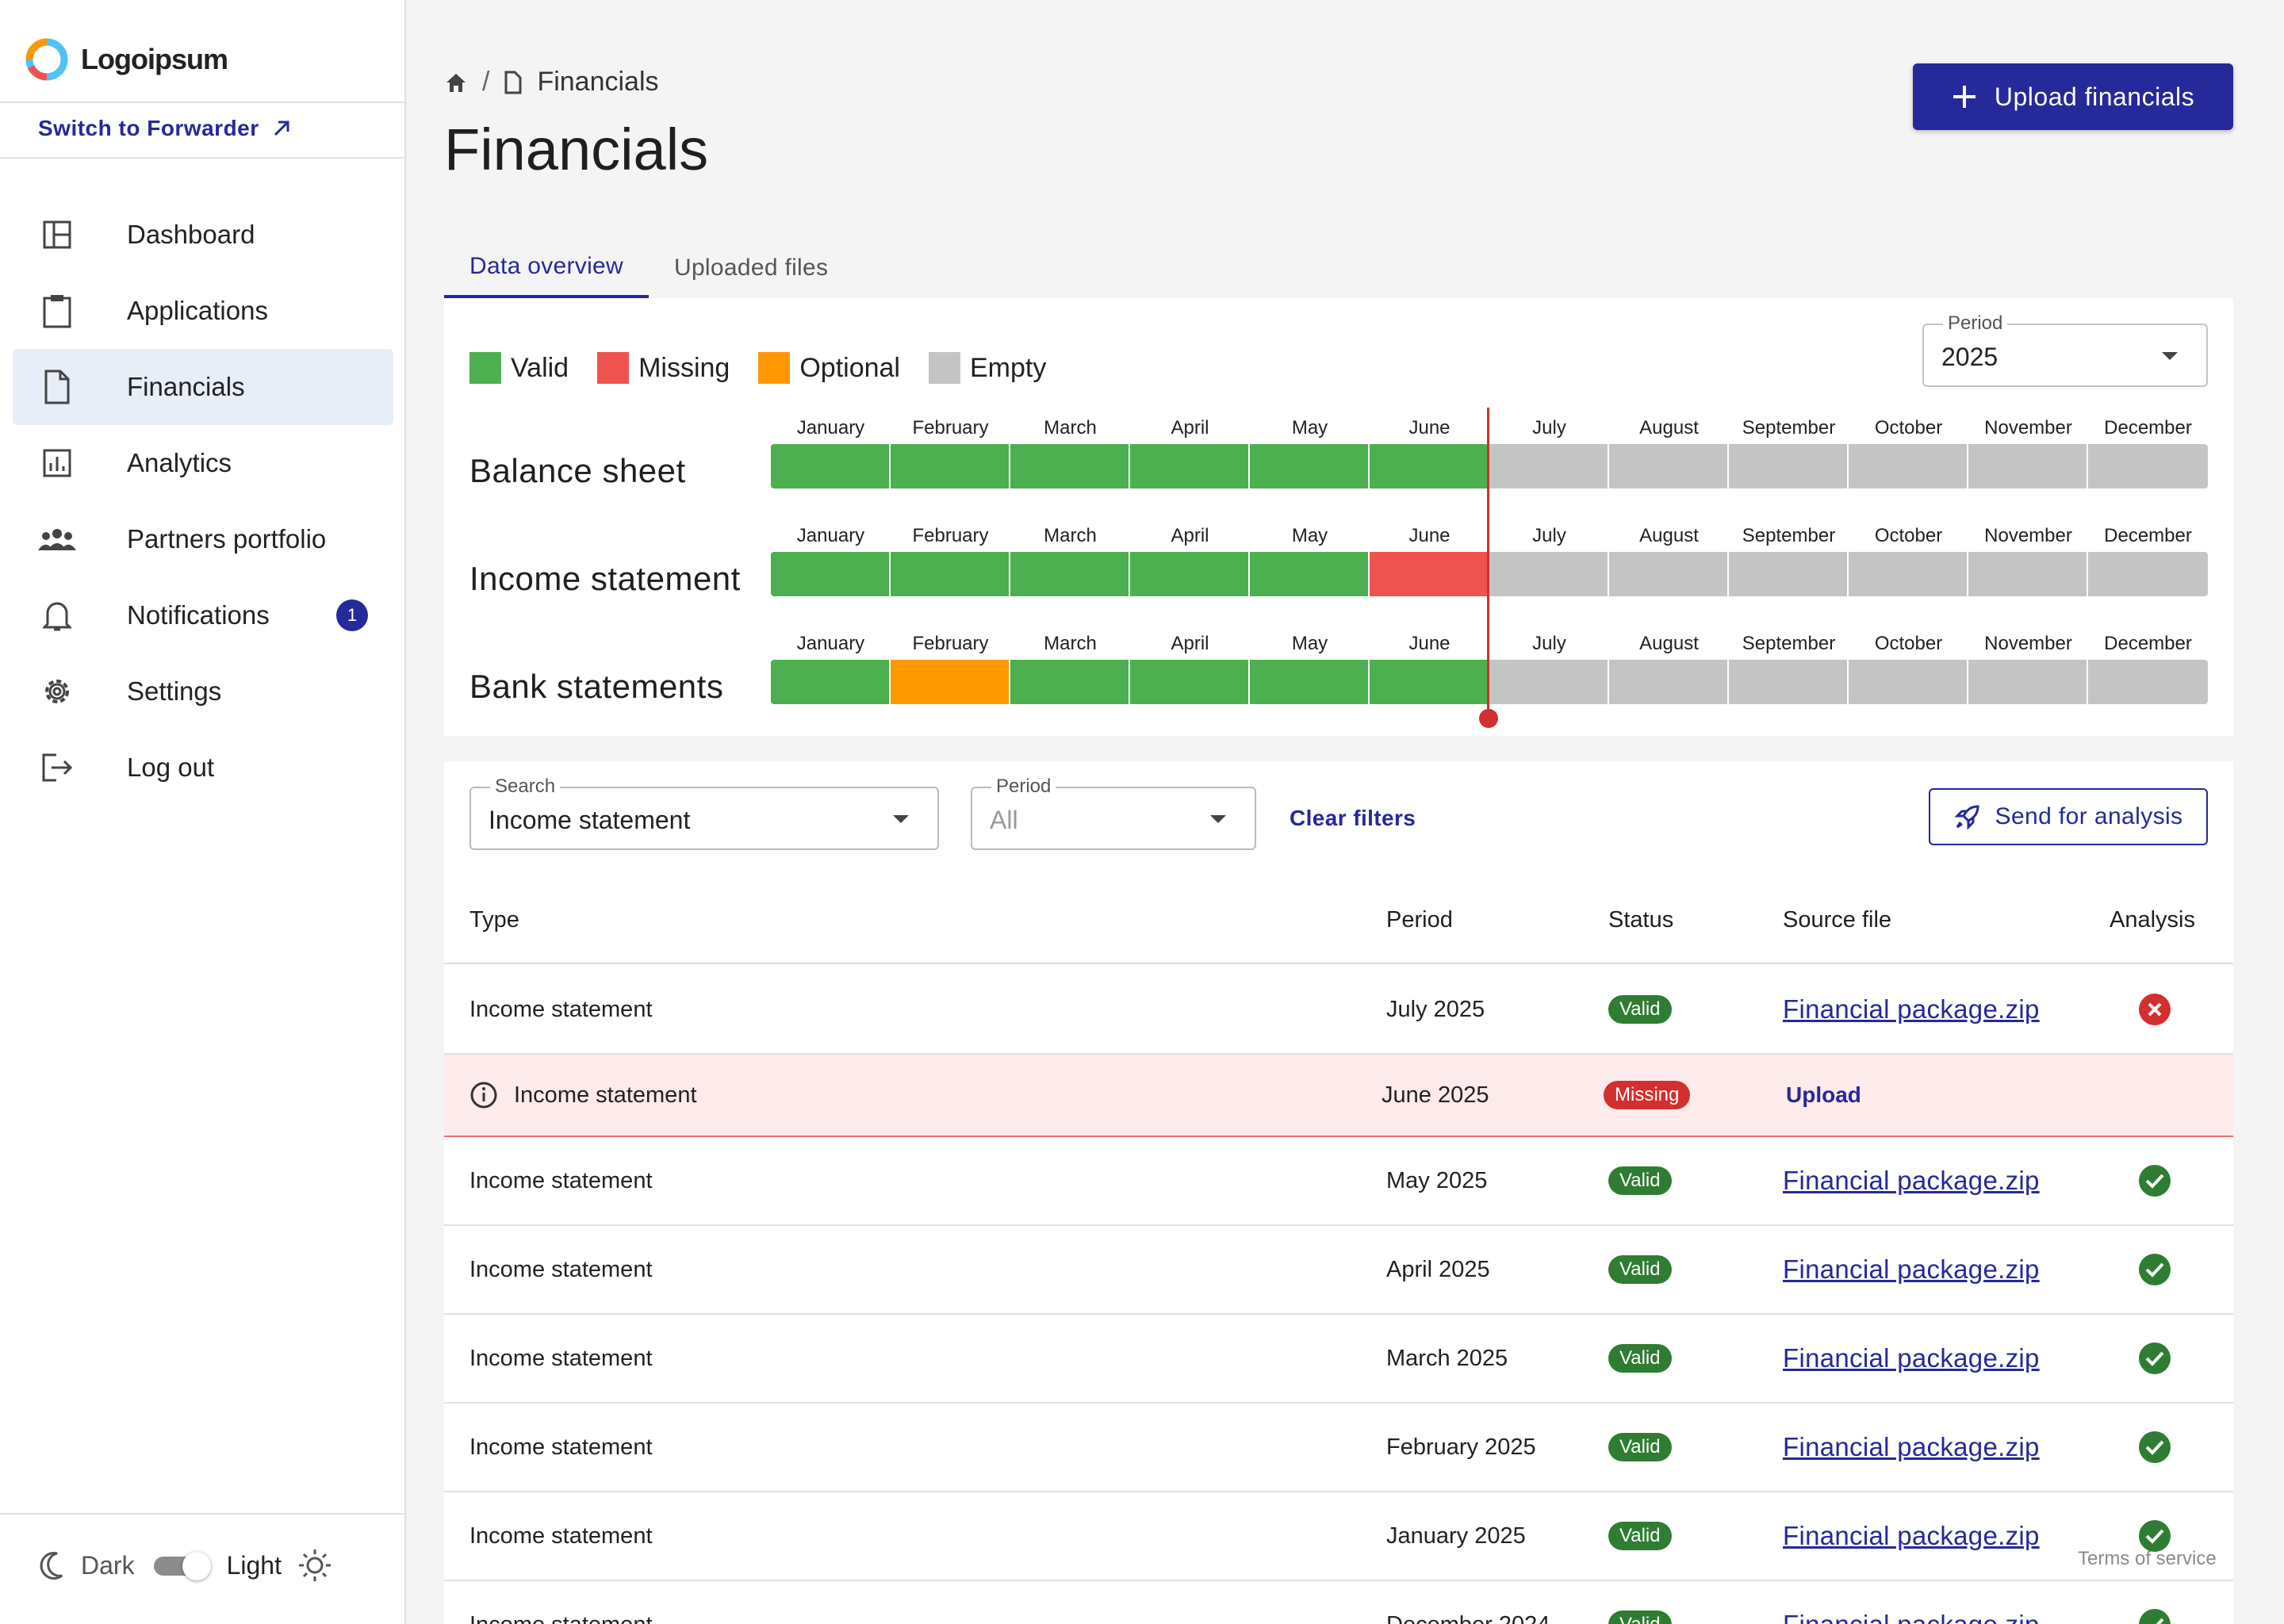  Describe the element at coordinates (2152, 919) in the screenshot. I see `column-header-analysis: Analysis` at that location.